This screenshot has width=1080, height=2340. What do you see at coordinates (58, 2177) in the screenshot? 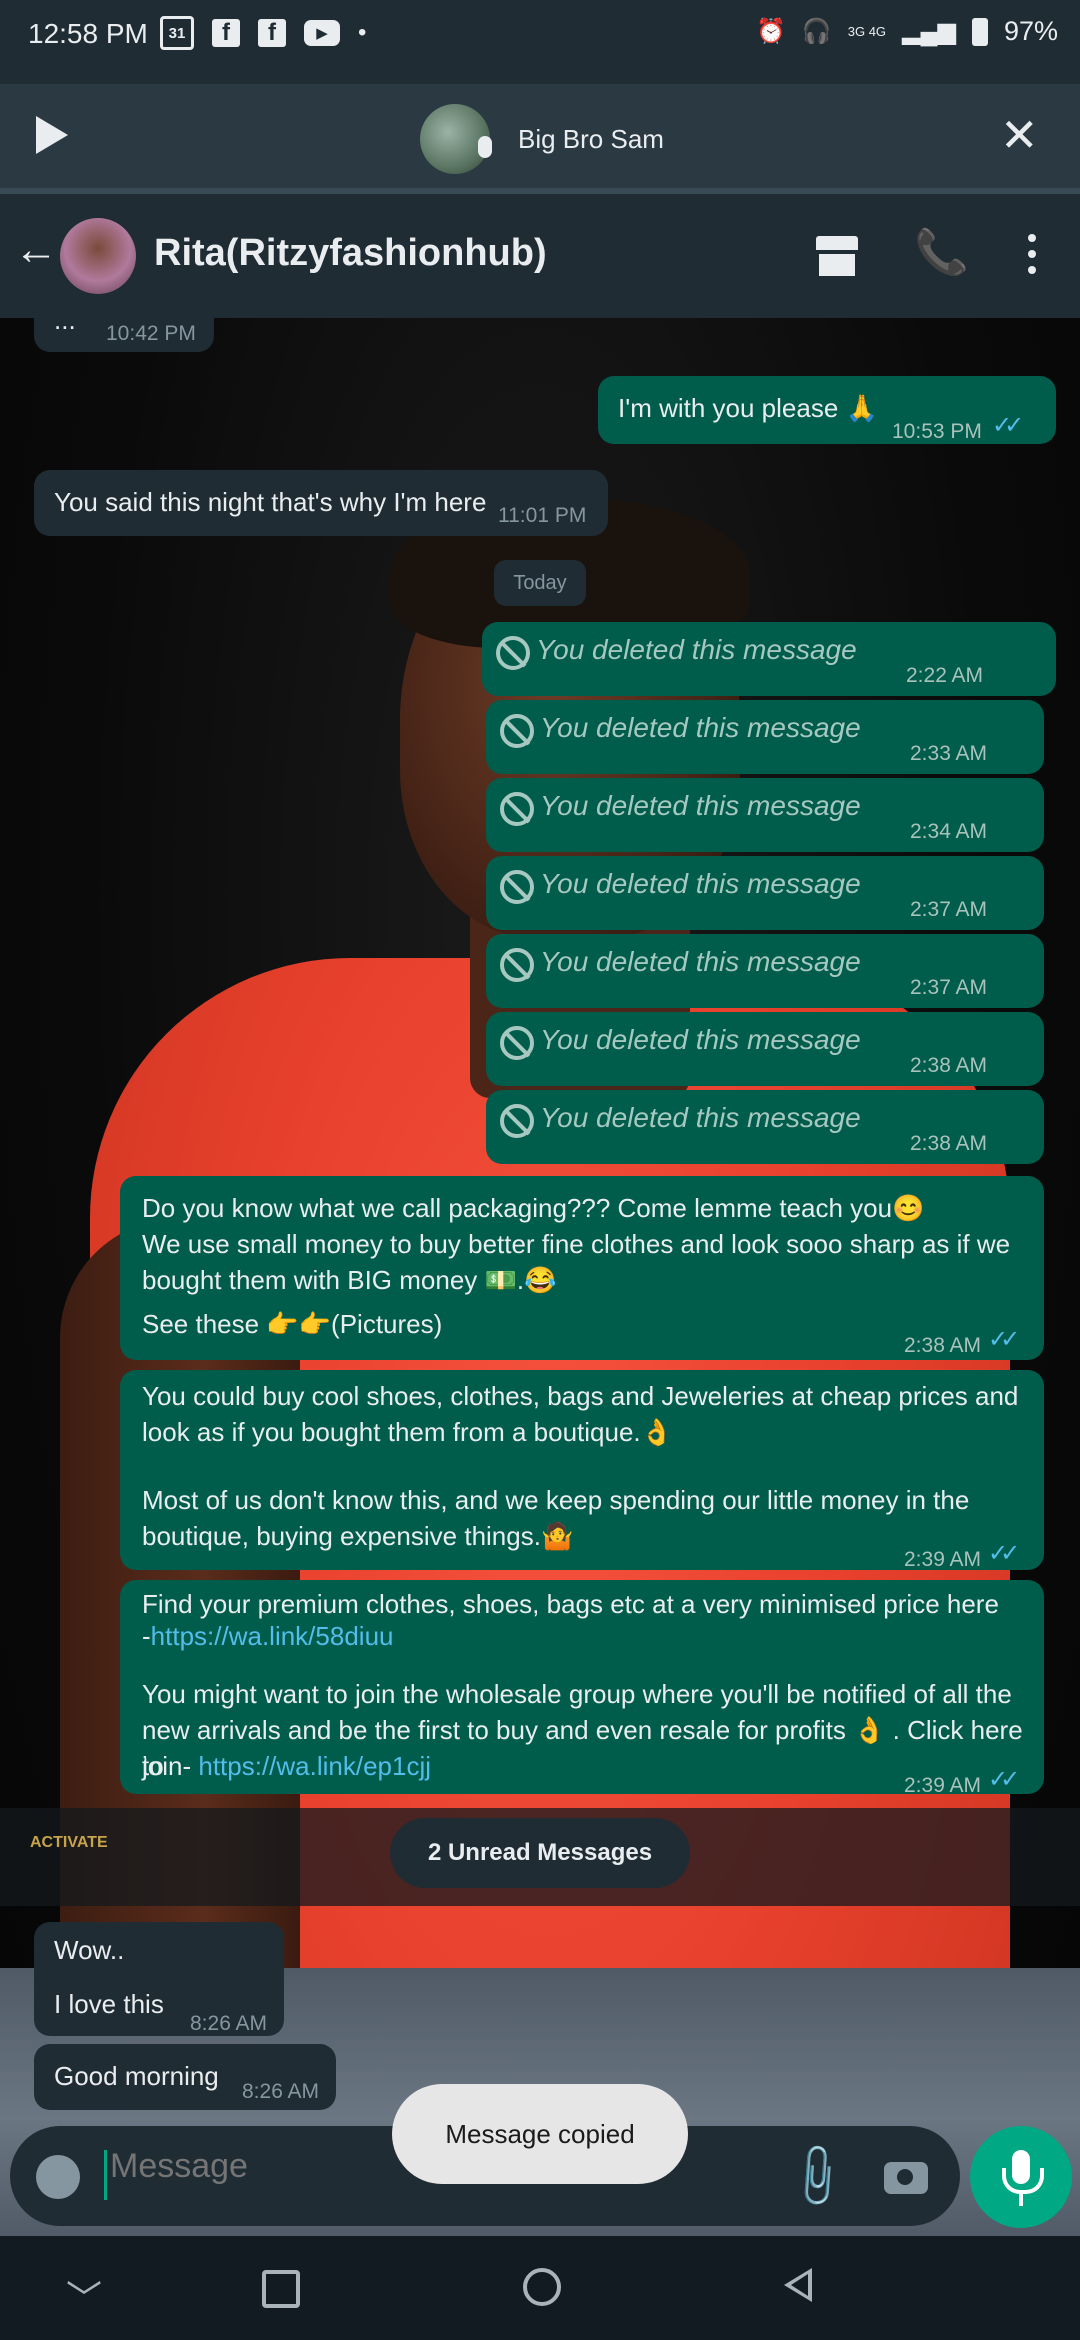
I see `emoji-icon` at bounding box center [58, 2177].